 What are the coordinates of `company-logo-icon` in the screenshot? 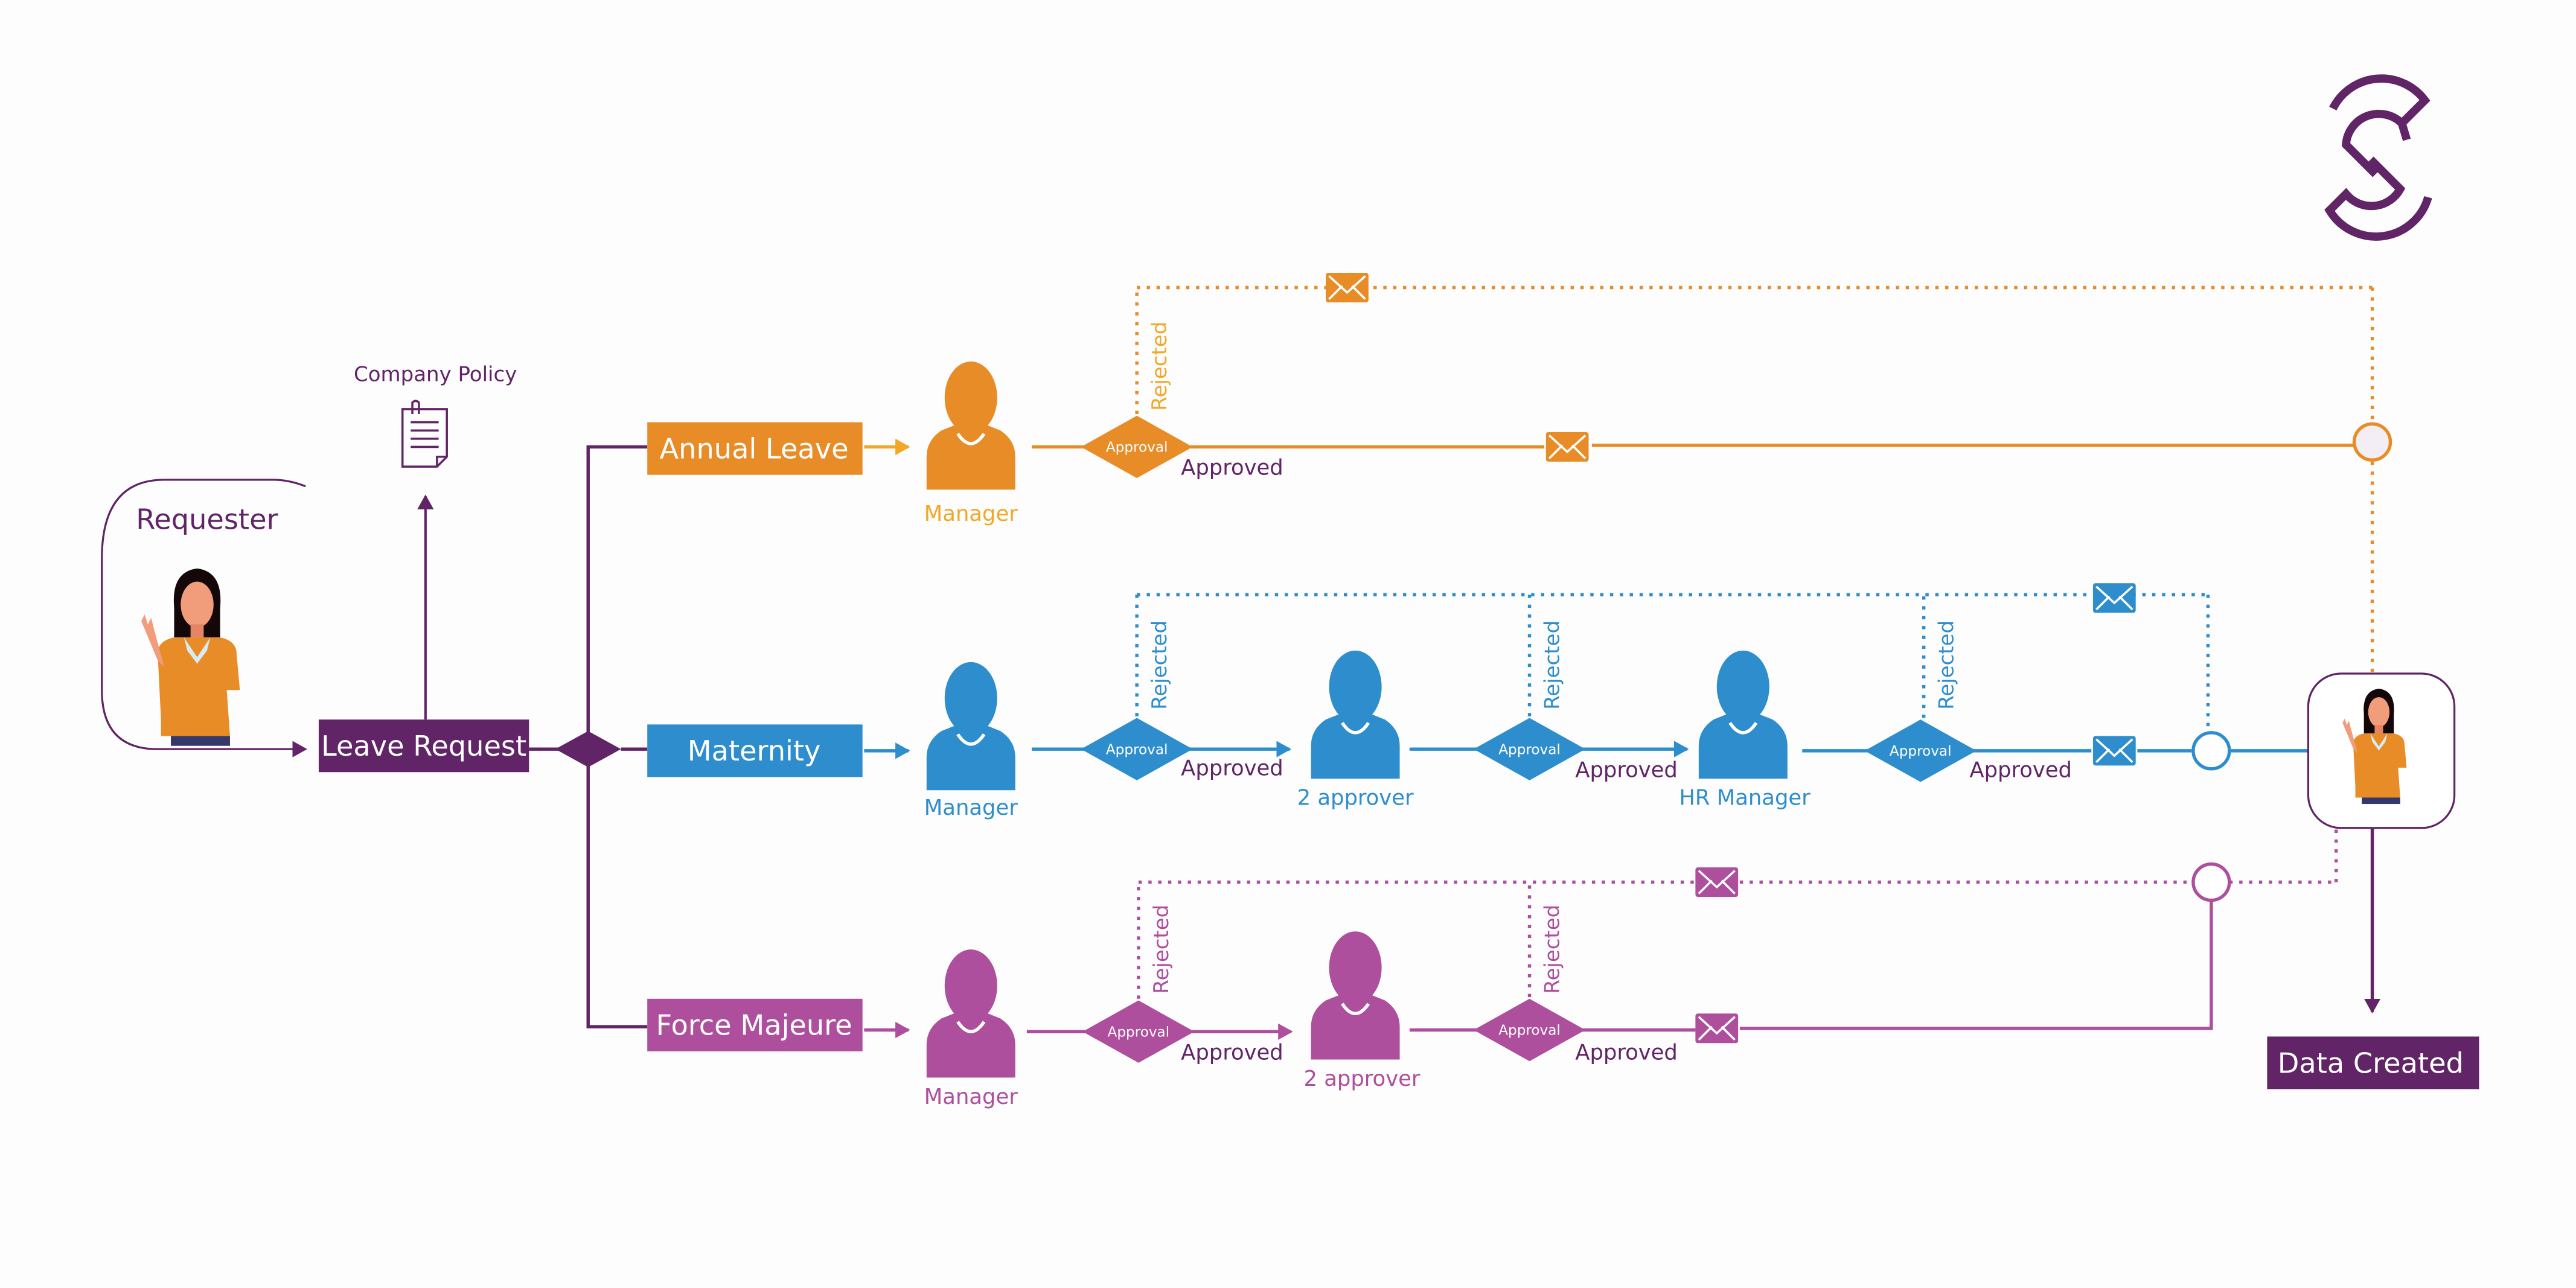 It's located at (2378, 157).